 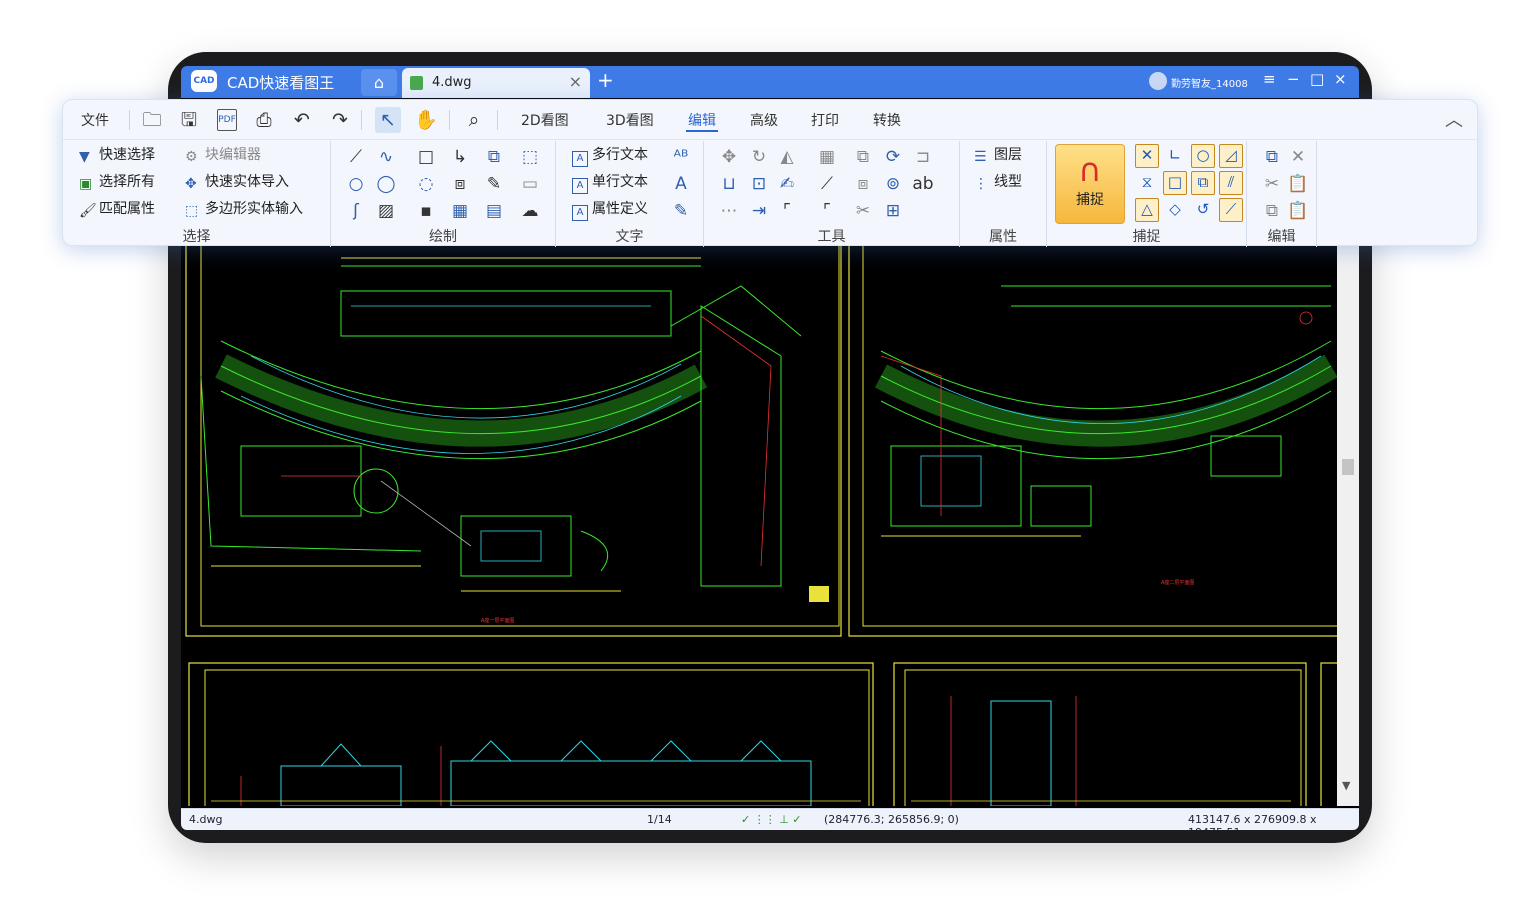 I want to click on zoom-search-icon: ⌕, so click(x=474, y=120).